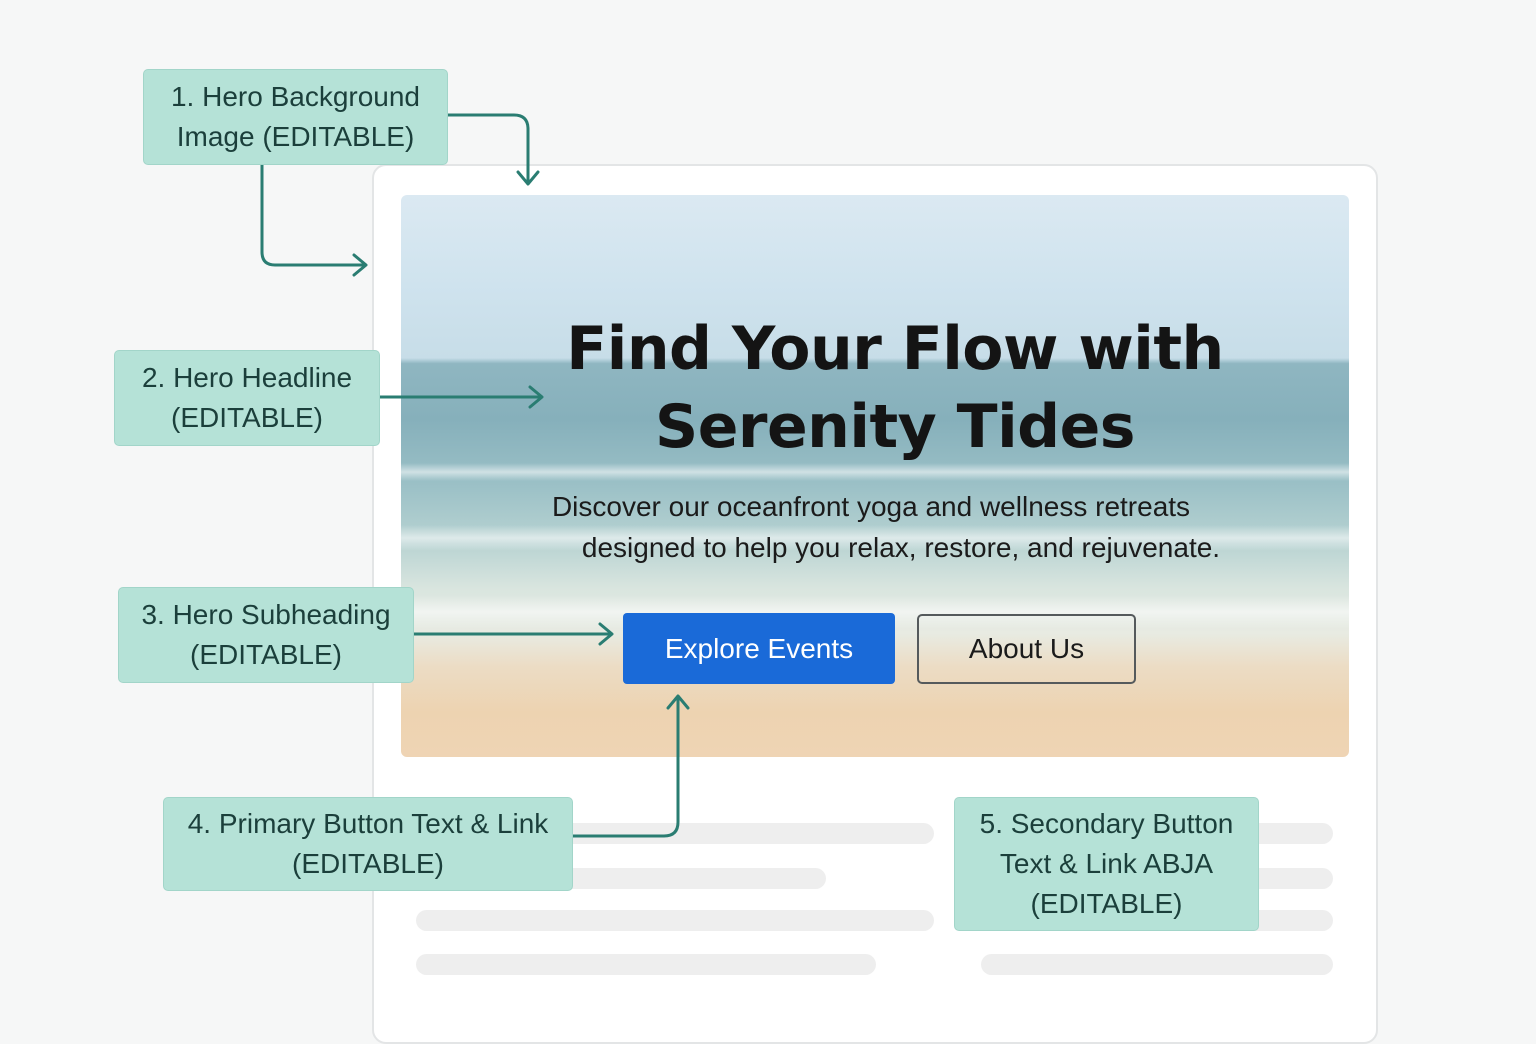 The height and width of the screenshot is (1044, 1536). Describe the element at coordinates (266, 614) in the screenshot. I see `callout-text: 3. Hero Subheading` at that location.